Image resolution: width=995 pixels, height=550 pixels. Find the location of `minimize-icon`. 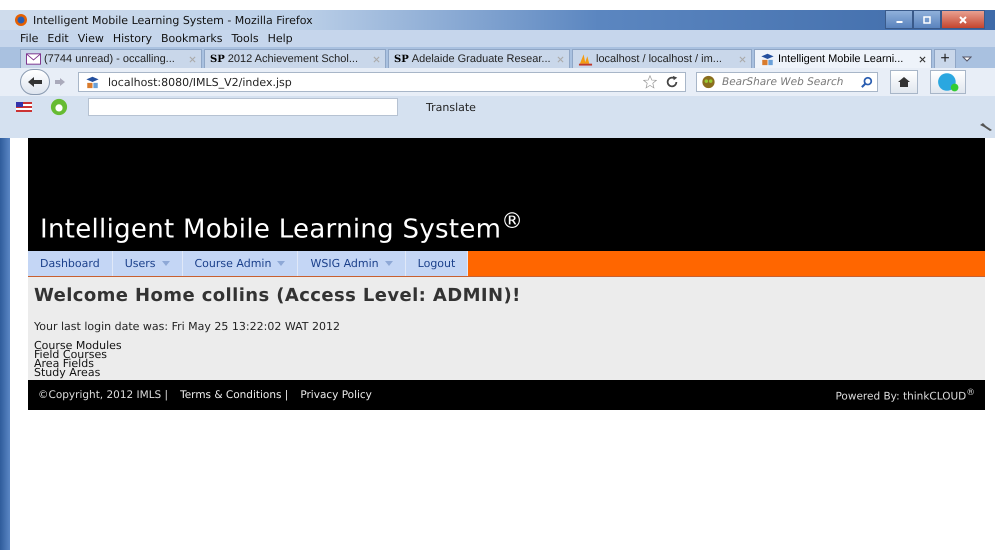

minimize-icon is located at coordinates (899, 22).